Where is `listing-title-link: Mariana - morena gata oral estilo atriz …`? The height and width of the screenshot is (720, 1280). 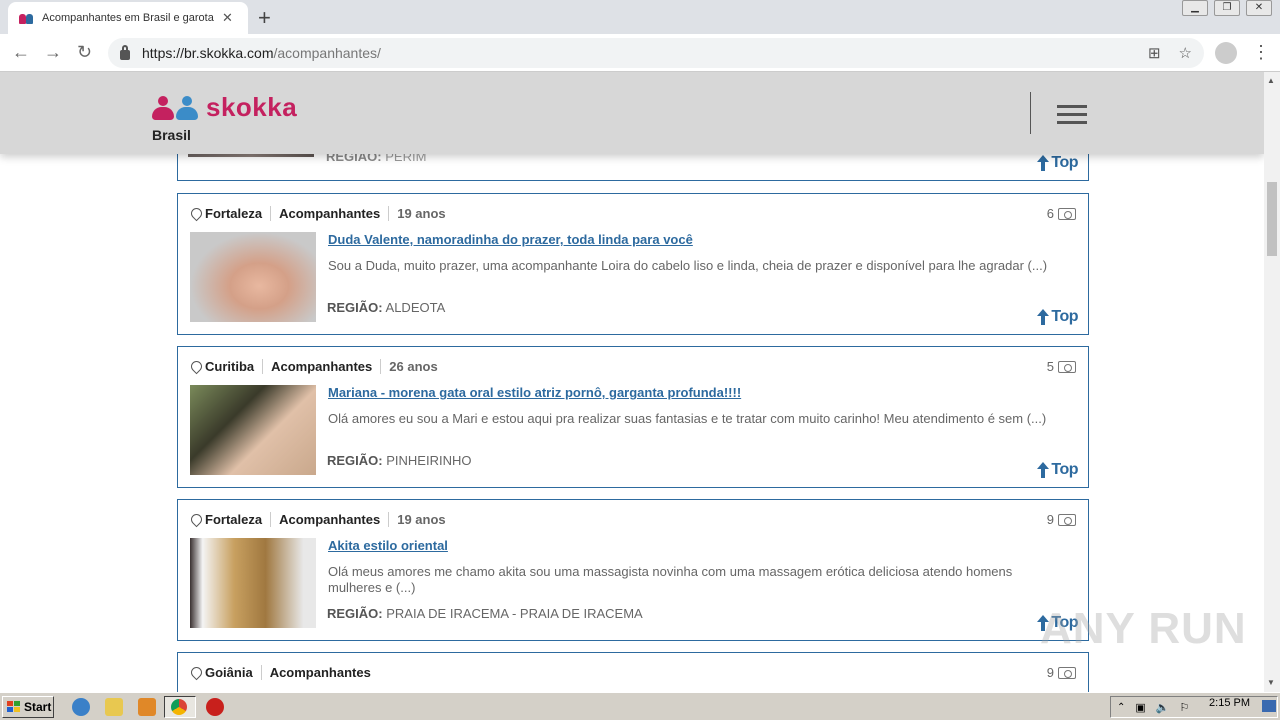
listing-title-link: Mariana - morena gata oral estilo atriz … is located at coordinates (534, 392).